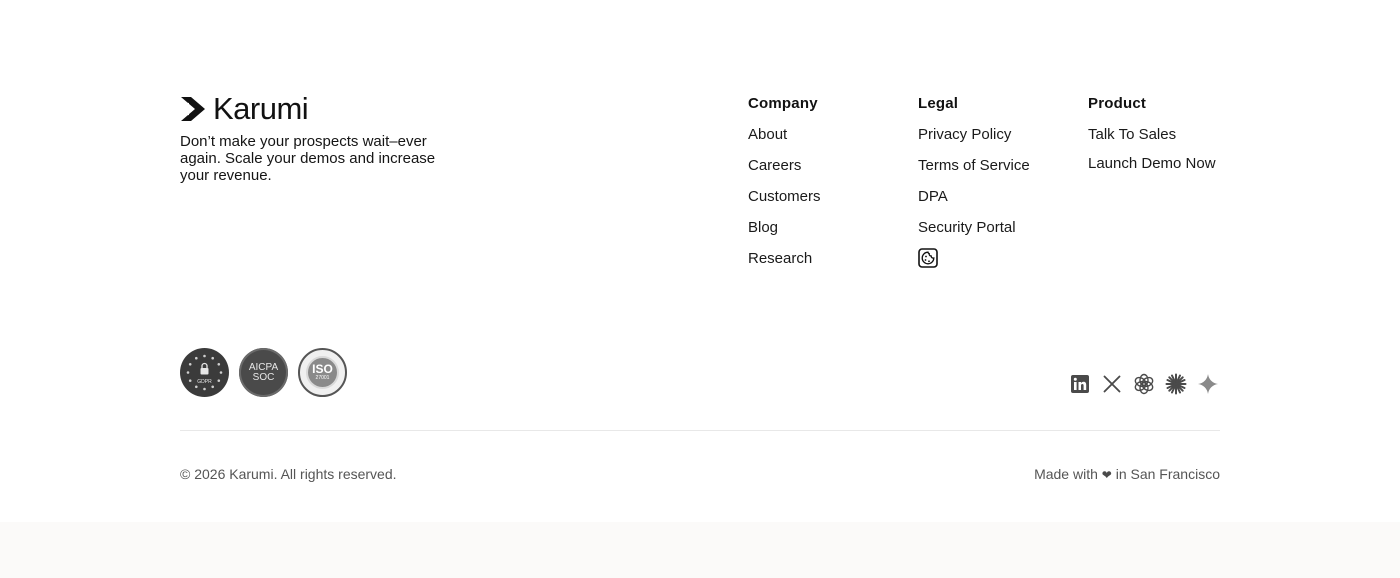  I want to click on column-title-product: Product, so click(1117, 103).